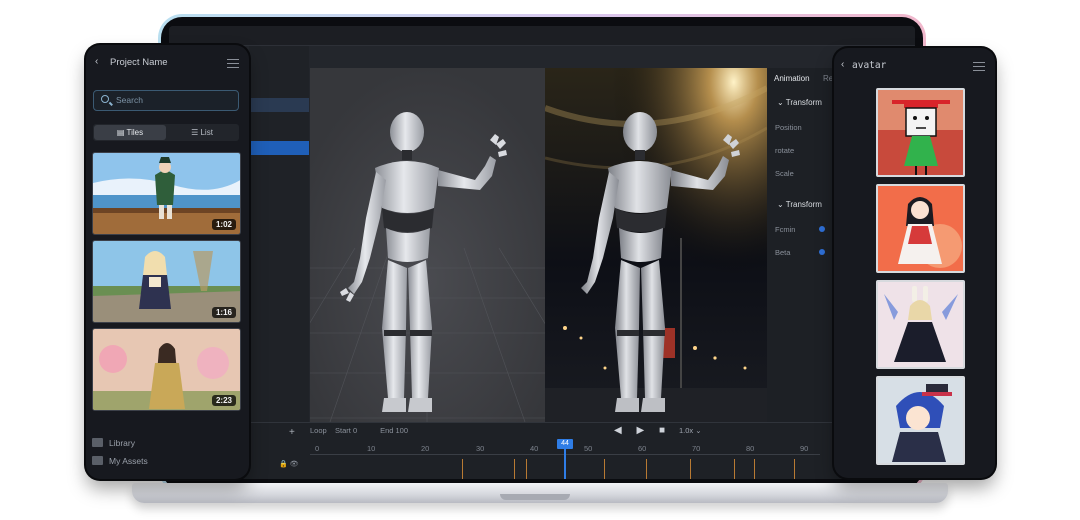 Image resolution: width=1080 pixels, height=520 pixels. What do you see at coordinates (139, 62) in the screenshot?
I see `project-title: Project Name` at bounding box center [139, 62].